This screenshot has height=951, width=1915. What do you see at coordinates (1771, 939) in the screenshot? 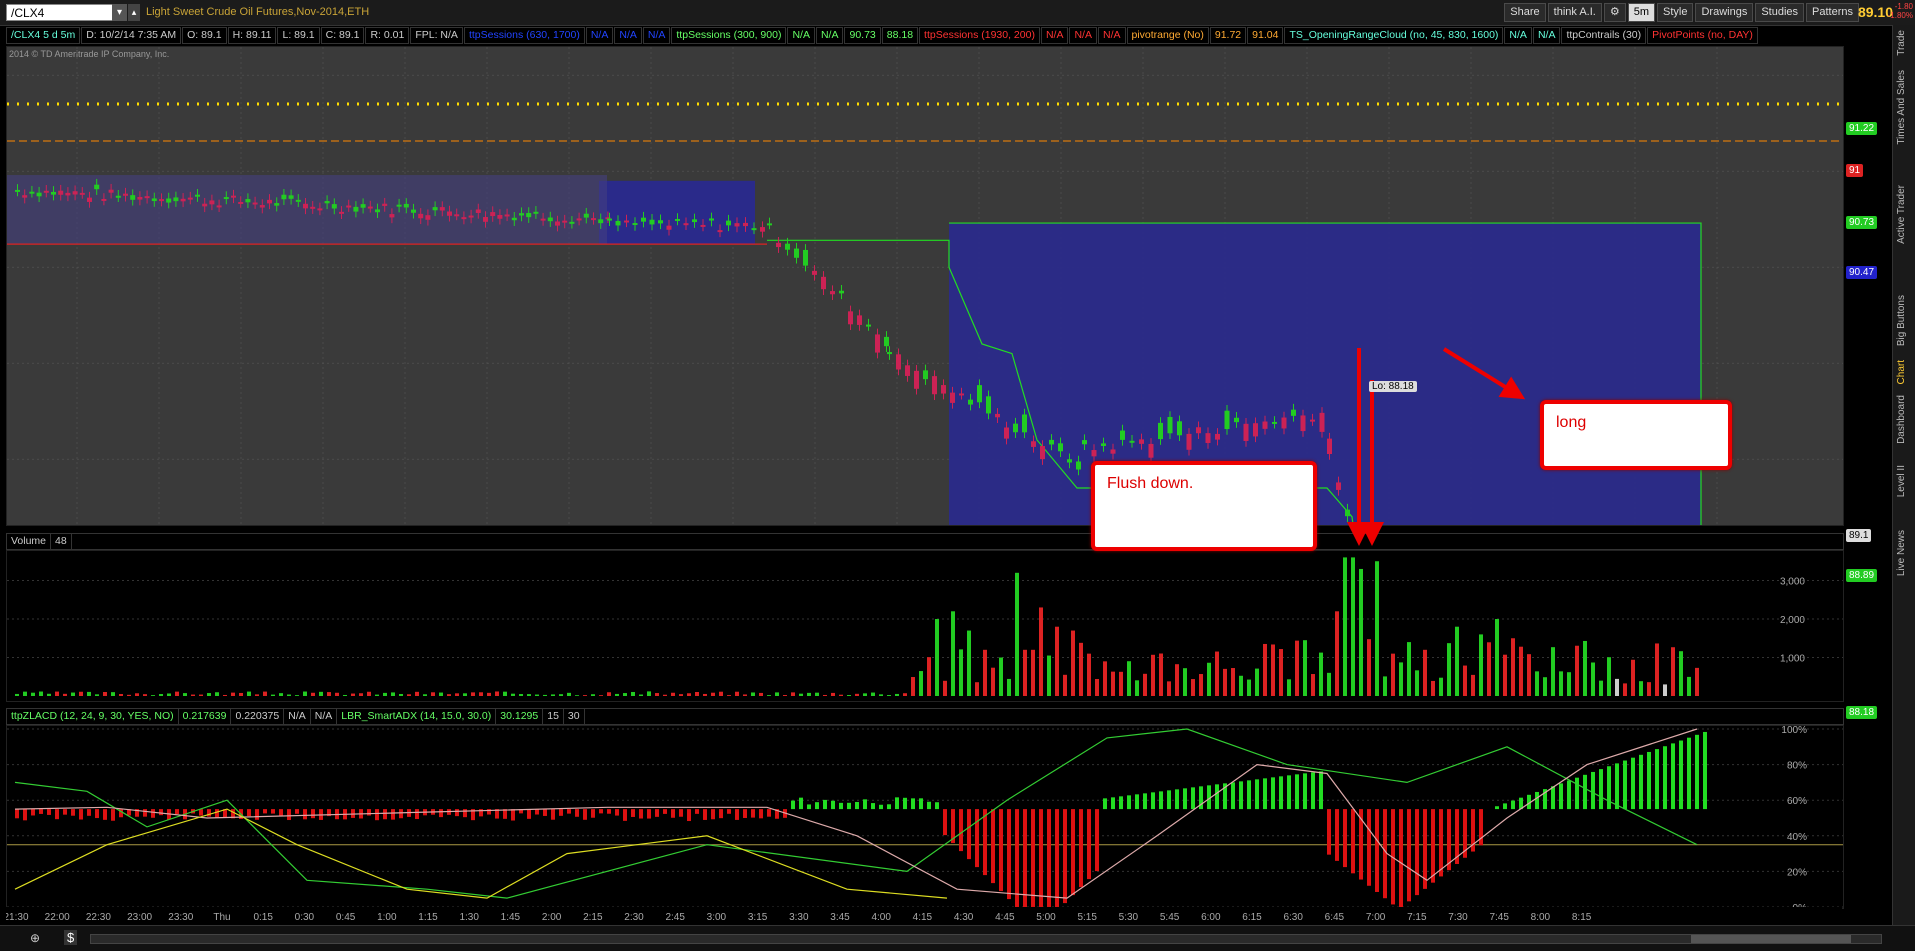
I see `scroll-thumb` at bounding box center [1771, 939].